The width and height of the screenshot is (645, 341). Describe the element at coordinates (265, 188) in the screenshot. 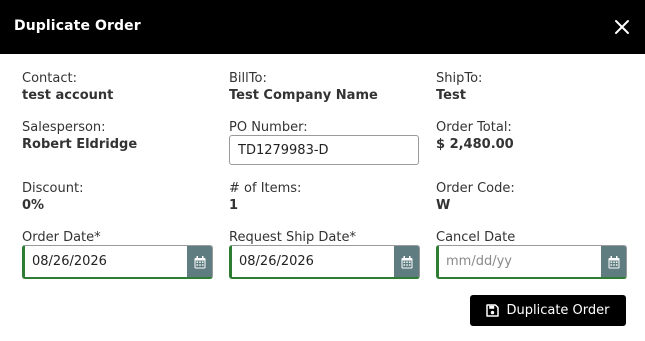

I see `num-items-label: # of Items:` at that location.